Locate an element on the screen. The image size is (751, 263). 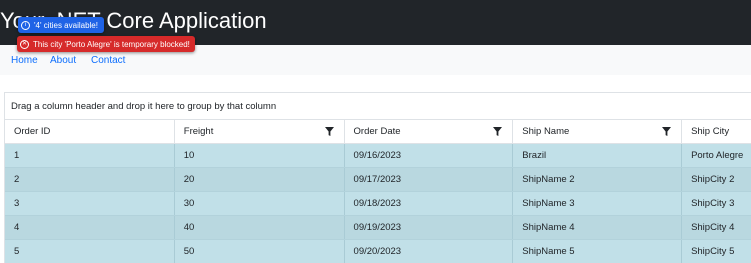
cell-order-date: 09/17/2023 is located at coordinates (429, 179).